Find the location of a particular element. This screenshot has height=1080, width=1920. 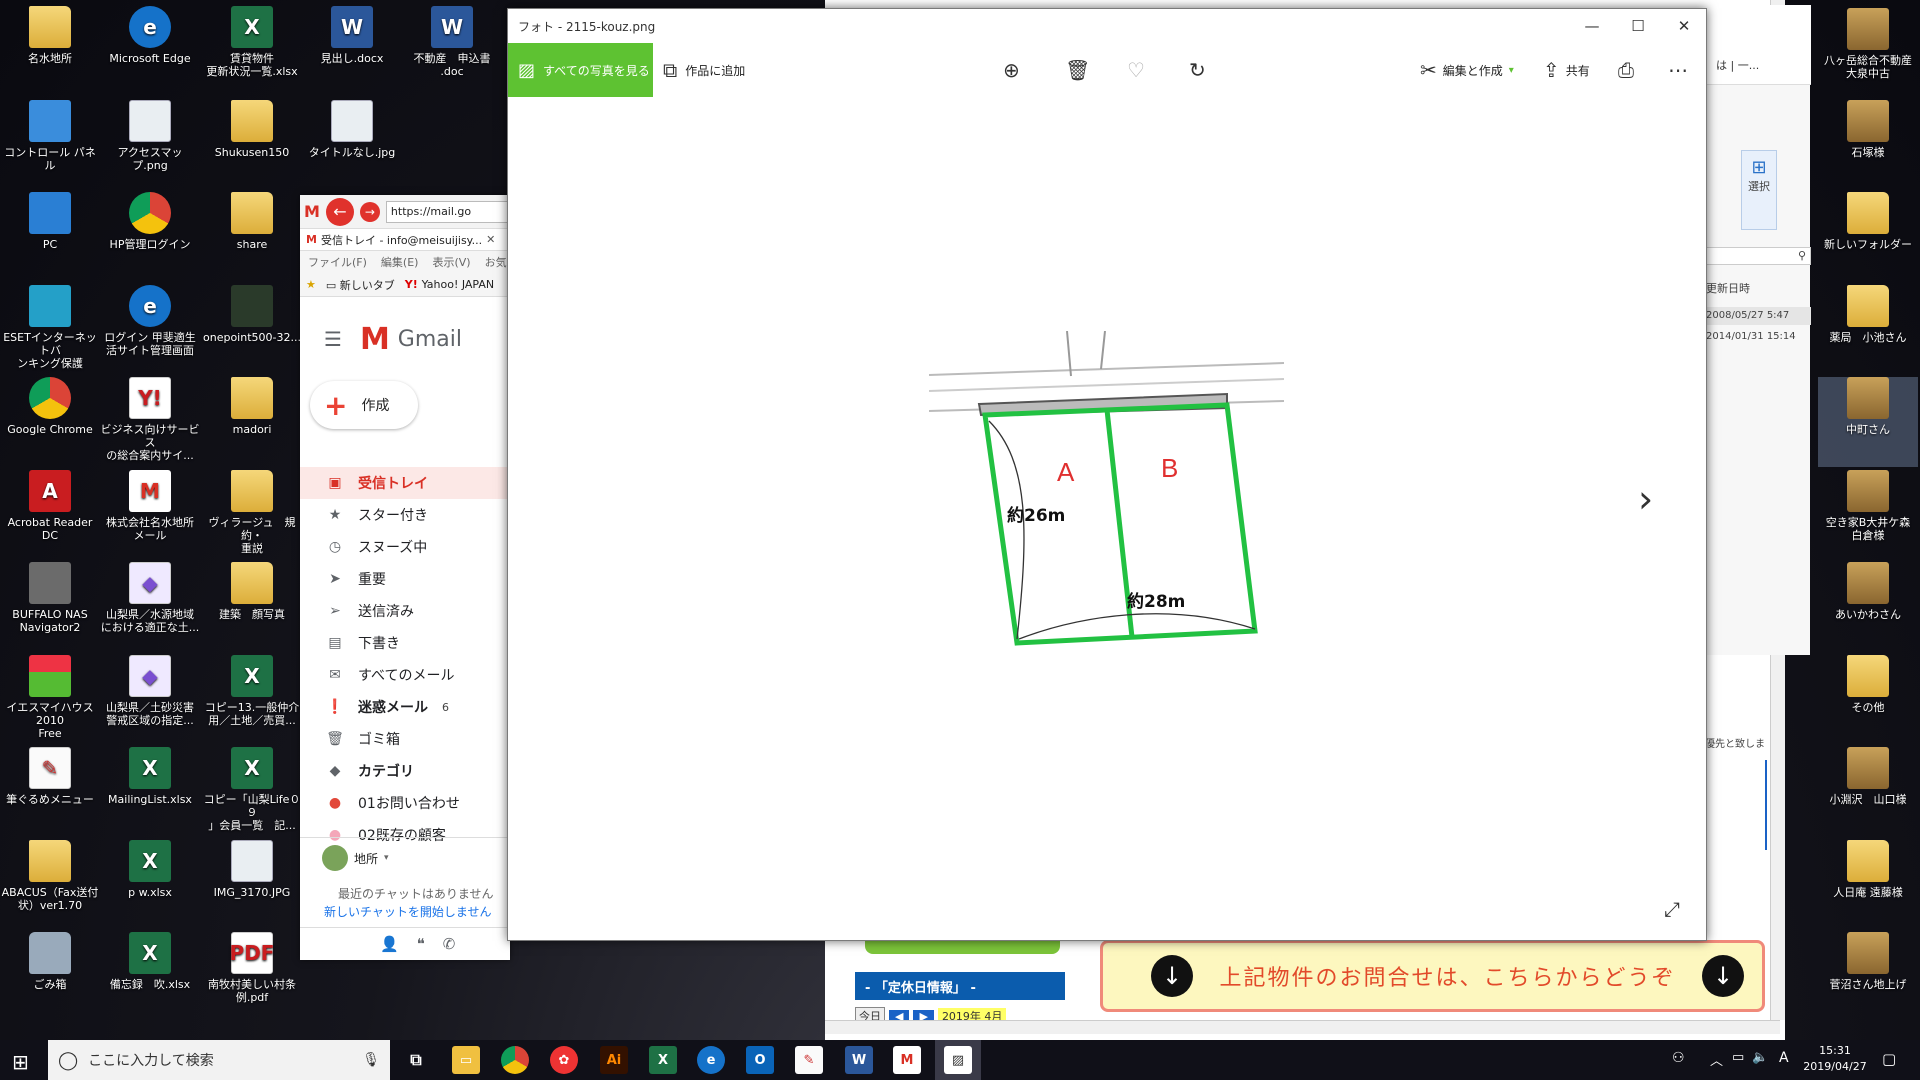

hamburger-menu-icon: ☰ is located at coordinates (333, 339).